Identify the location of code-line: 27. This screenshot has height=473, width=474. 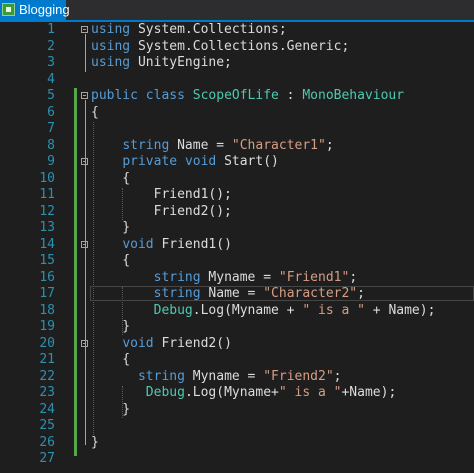
(237, 459).